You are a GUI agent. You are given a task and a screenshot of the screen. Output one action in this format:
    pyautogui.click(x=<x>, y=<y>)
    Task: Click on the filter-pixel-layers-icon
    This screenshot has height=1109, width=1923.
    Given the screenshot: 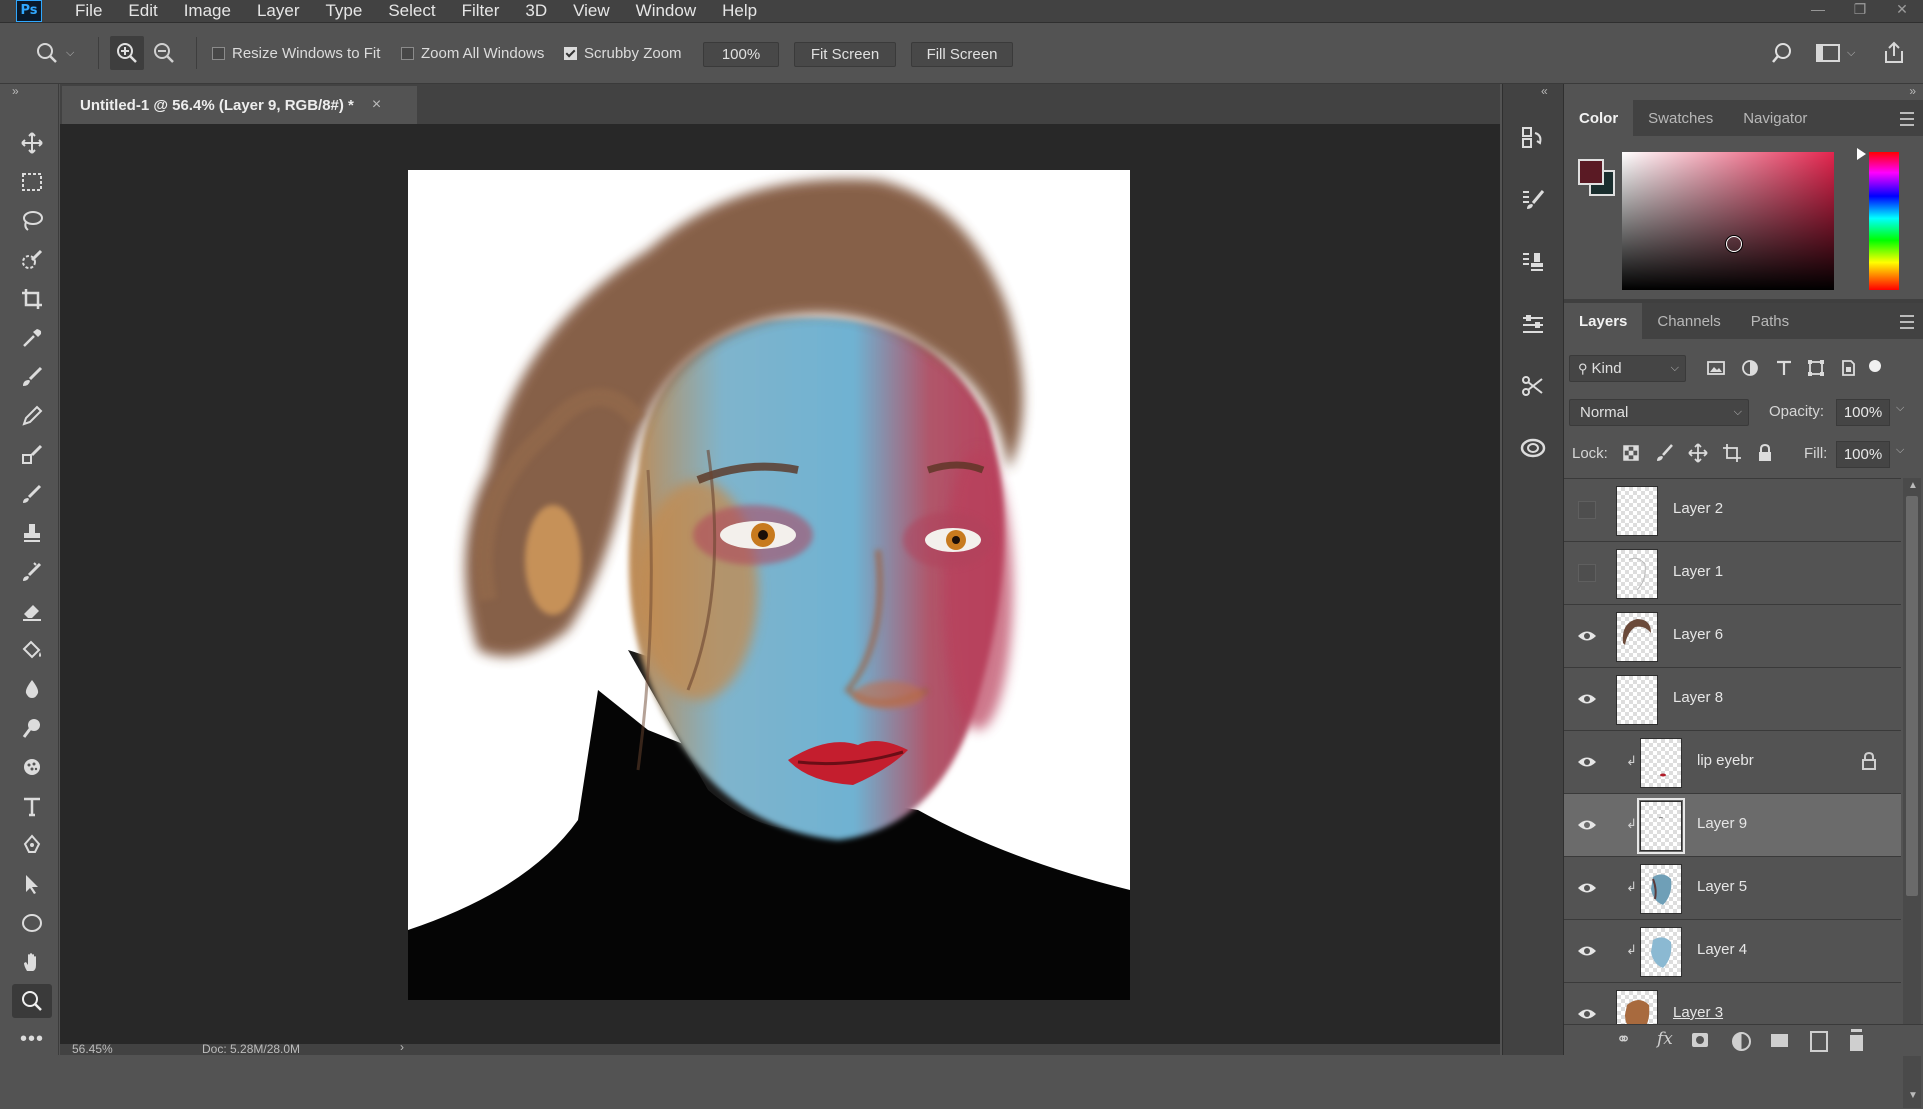 What is the action you would take?
    pyautogui.click(x=1716, y=370)
    